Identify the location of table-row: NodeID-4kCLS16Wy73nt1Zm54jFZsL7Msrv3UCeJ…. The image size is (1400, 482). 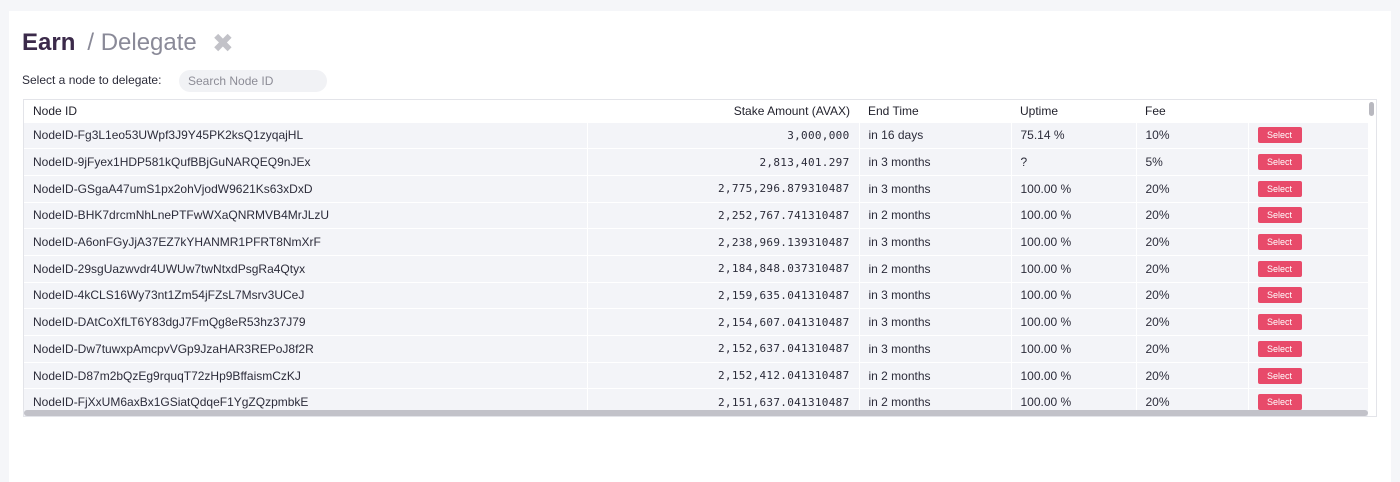
(696, 295).